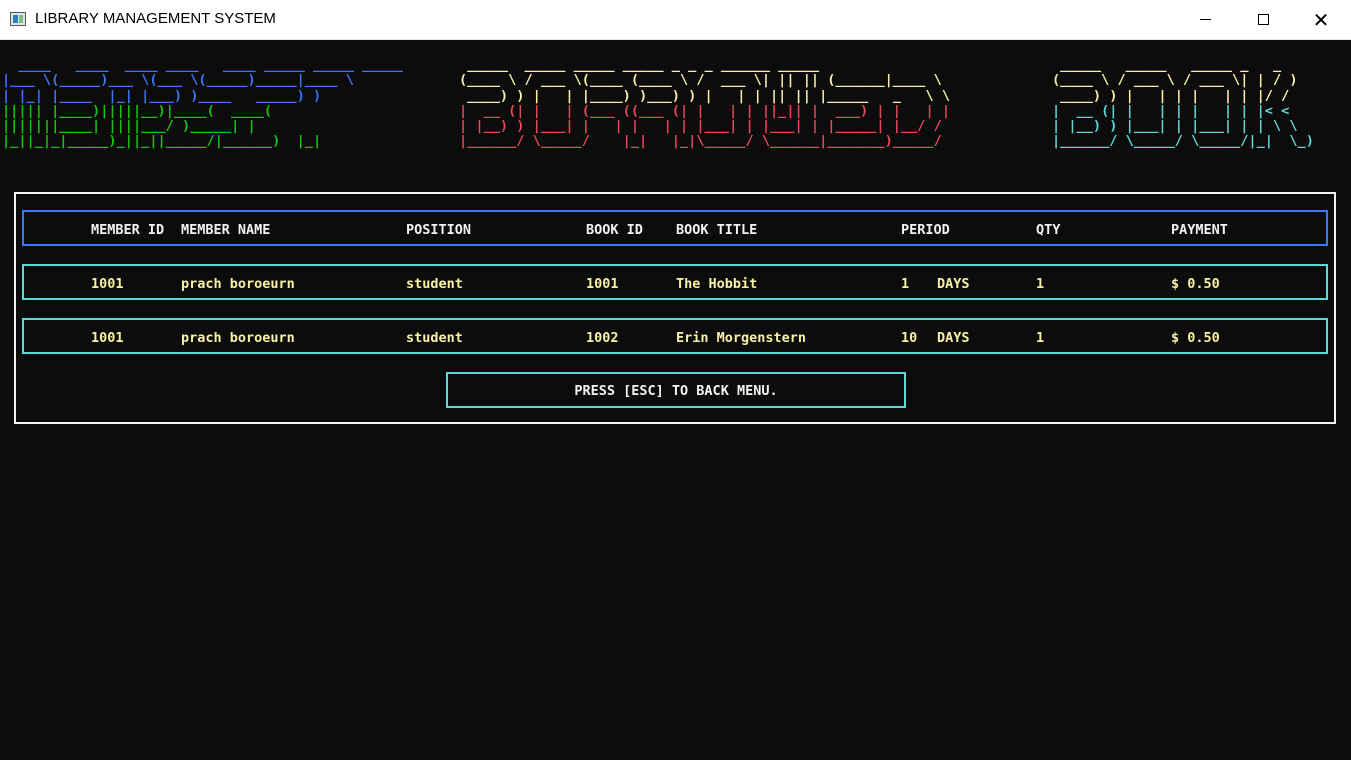 The image size is (1351, 760). I want to click on header-member-name: MEMBER NAME, so click(226, 230).